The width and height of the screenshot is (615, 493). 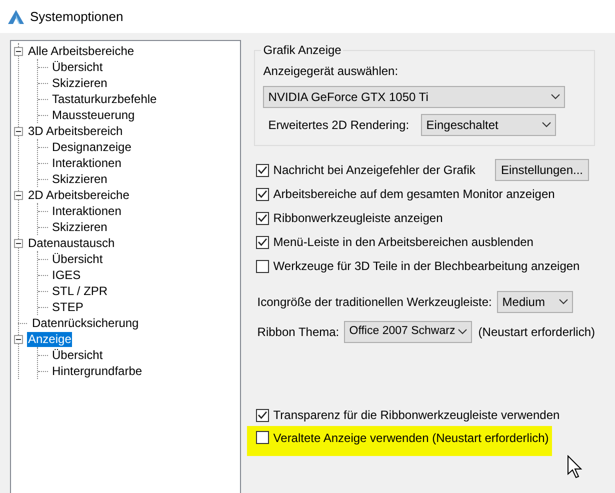 I want to click on tree-item: Anzeige, so click(x=49, y=339).